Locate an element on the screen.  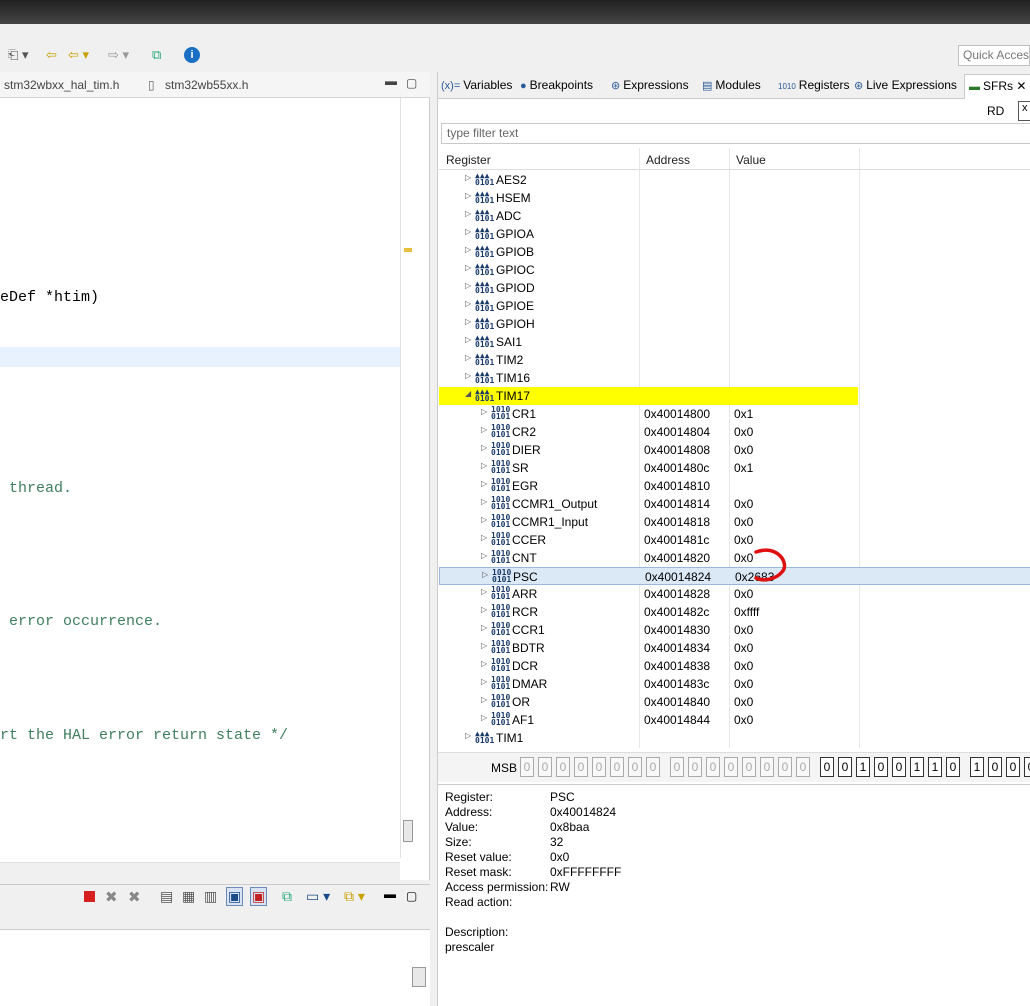
peripheral-row: ▷ ▲▲▲ 0101 GPIOE is located at coordinates (734, 306).